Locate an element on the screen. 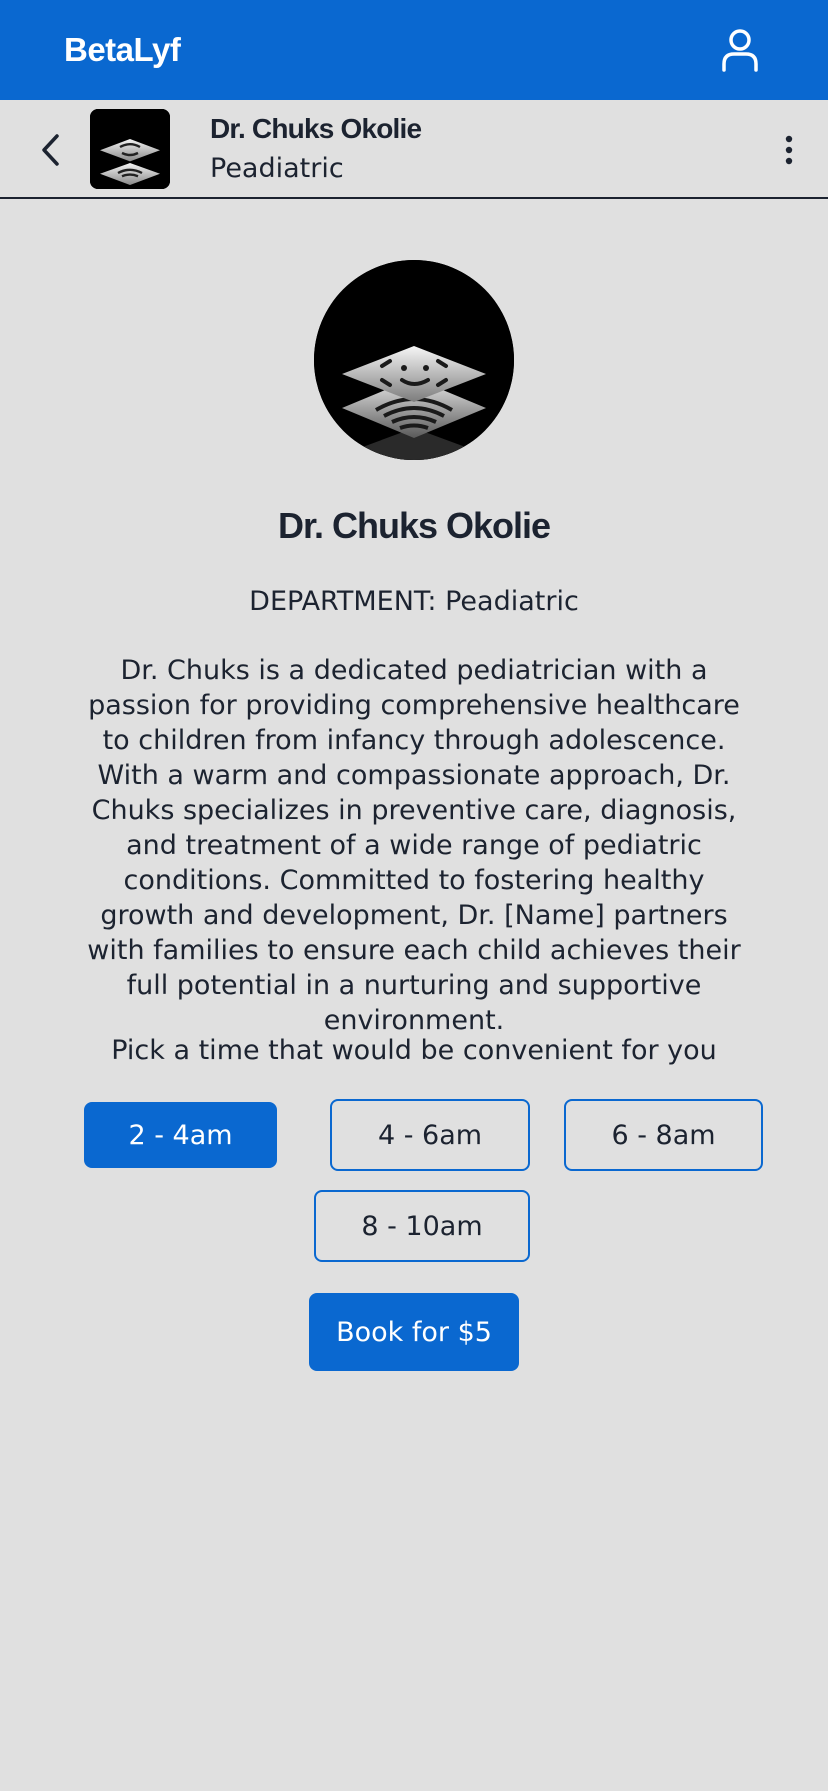 This screenshot has height=1791, width=828. user-icon is located at coordinates (740, 50).